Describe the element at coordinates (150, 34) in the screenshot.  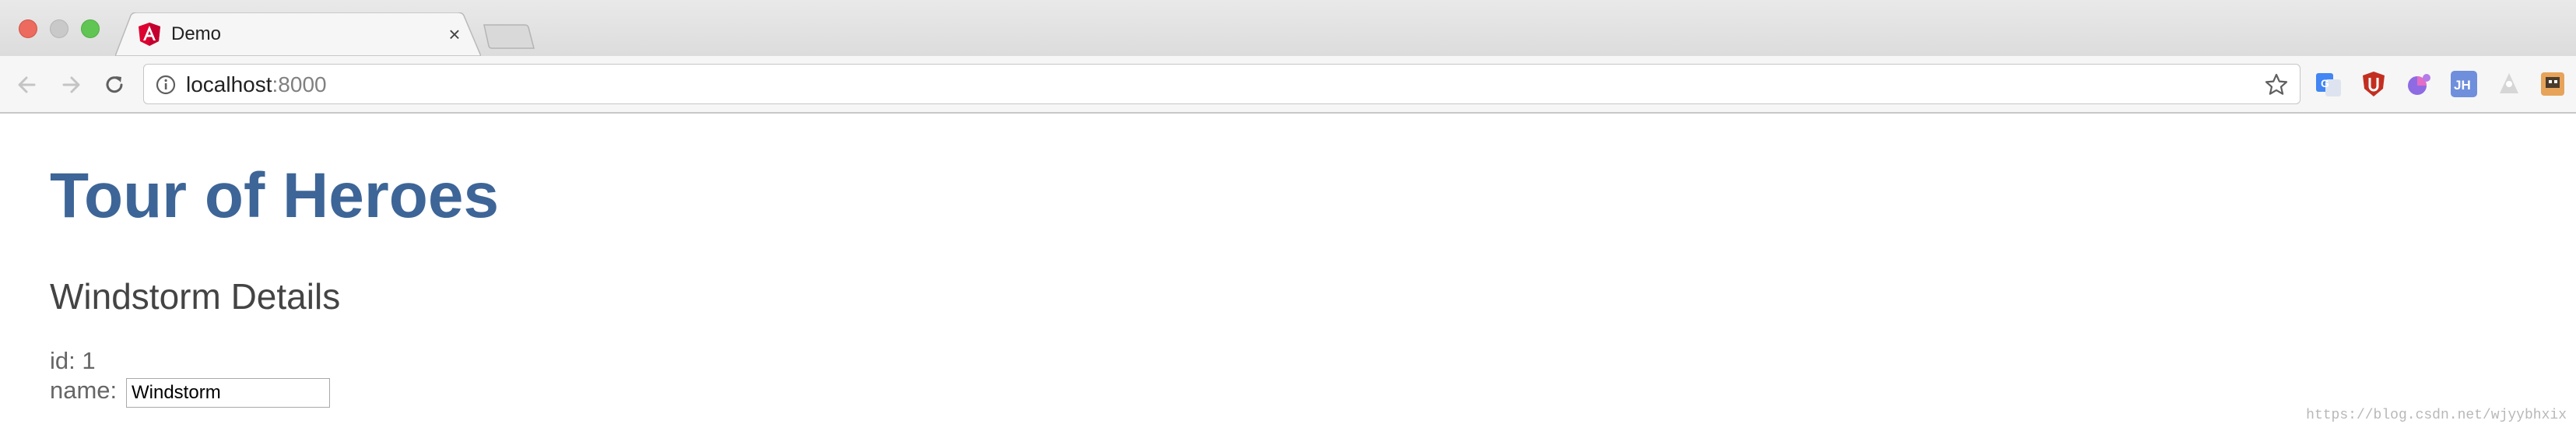
I see `angular-logo-icon` at that location.